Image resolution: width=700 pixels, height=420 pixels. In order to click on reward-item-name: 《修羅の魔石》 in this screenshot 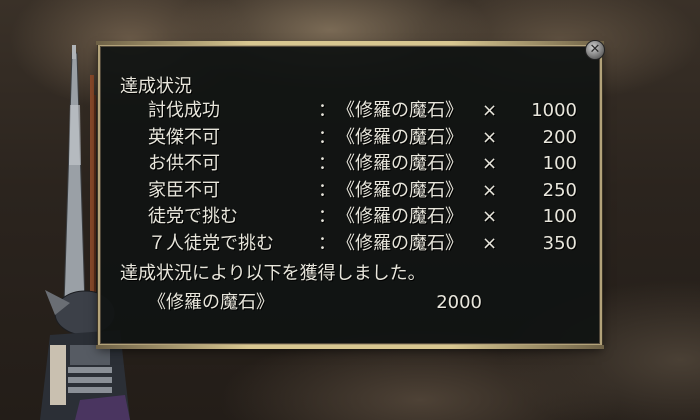, I will do `click(211, 302)`.